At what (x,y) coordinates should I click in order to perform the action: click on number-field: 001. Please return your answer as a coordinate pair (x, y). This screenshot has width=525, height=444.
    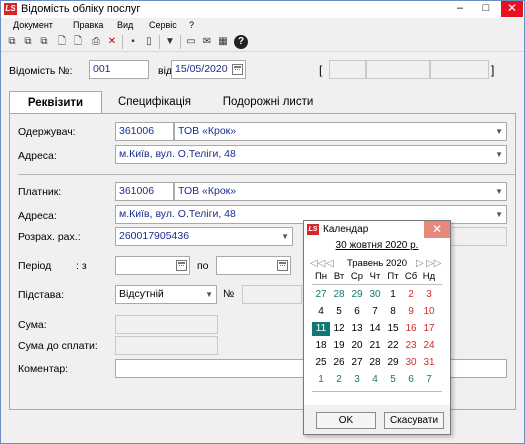
    Looking at the image, I should click on (119, 69).